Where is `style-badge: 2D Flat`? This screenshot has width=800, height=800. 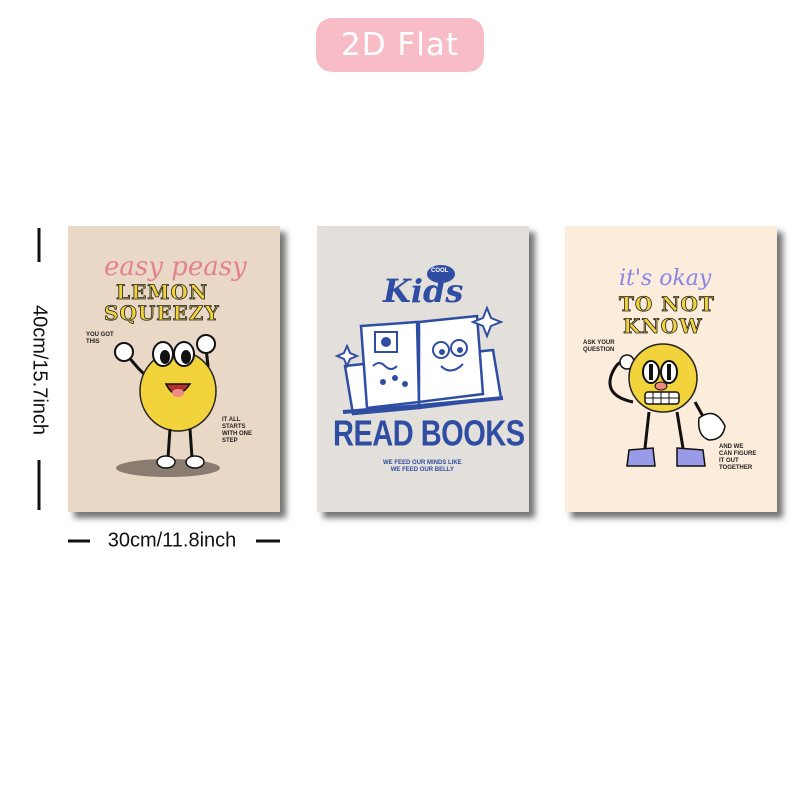
style-badge: 2D Flat is located at coordinates (400, 45).